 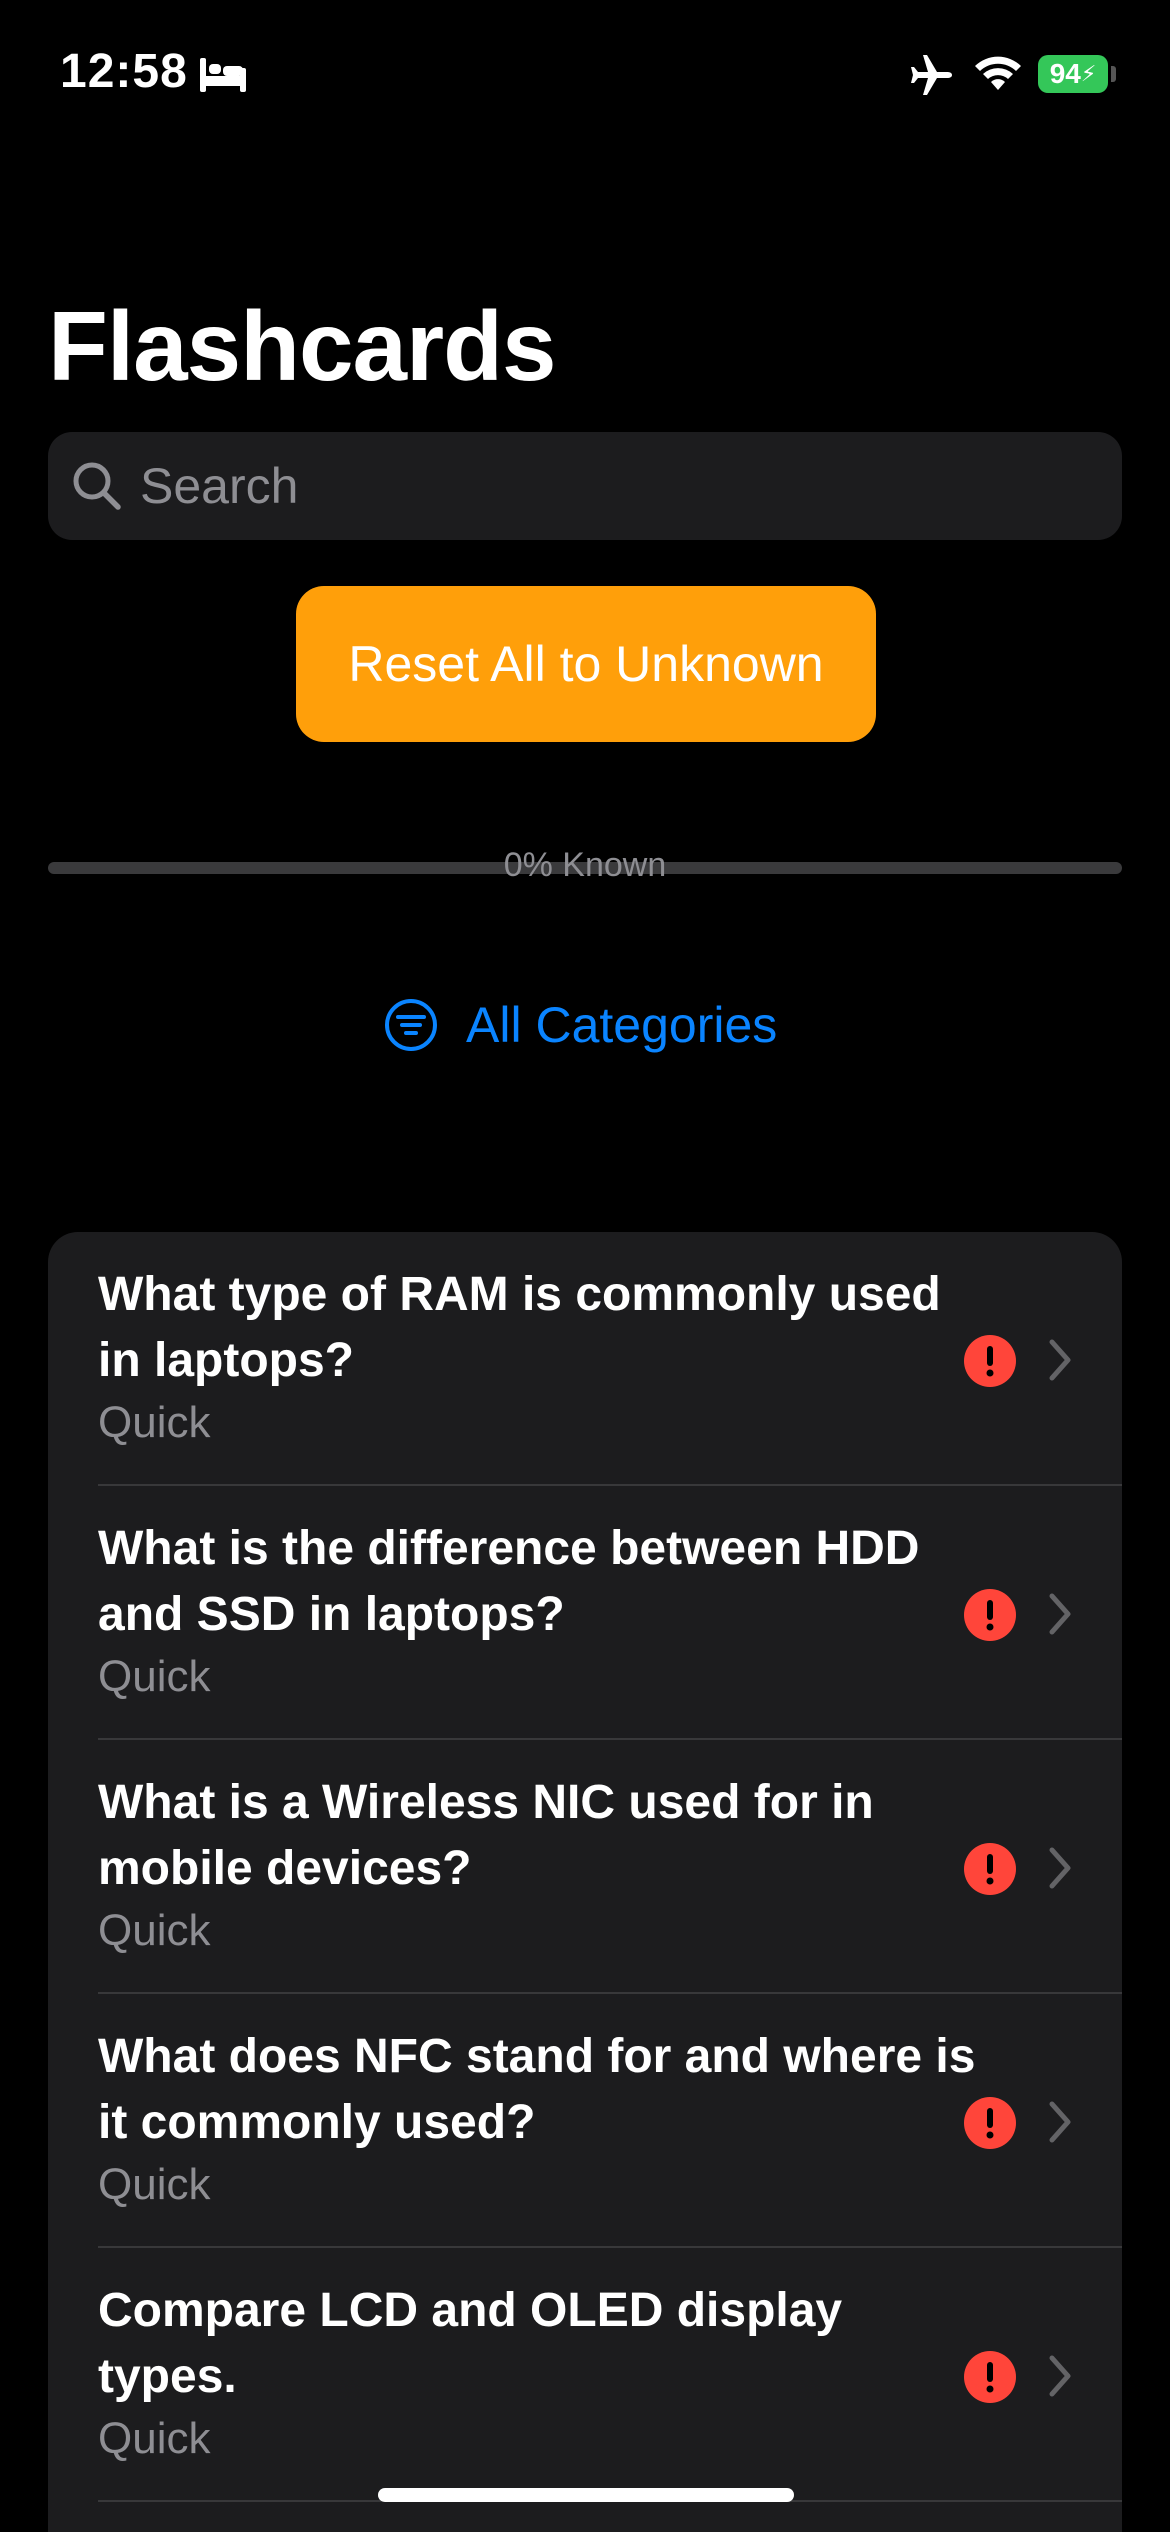 I want to click on all-categories-button: All Categories, so click(x=589, y=1025).